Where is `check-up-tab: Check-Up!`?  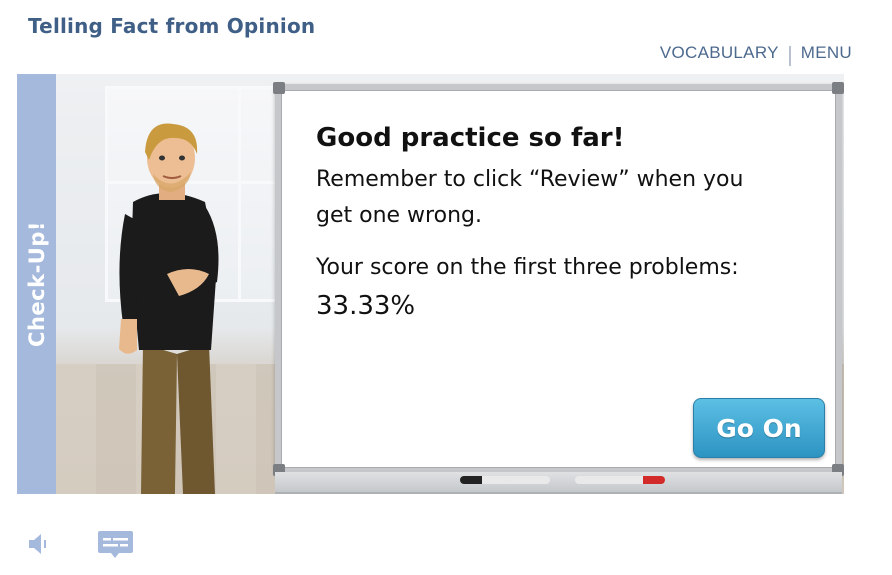 check-up-tab: Check-Up! is located at coordinates (36, 284).